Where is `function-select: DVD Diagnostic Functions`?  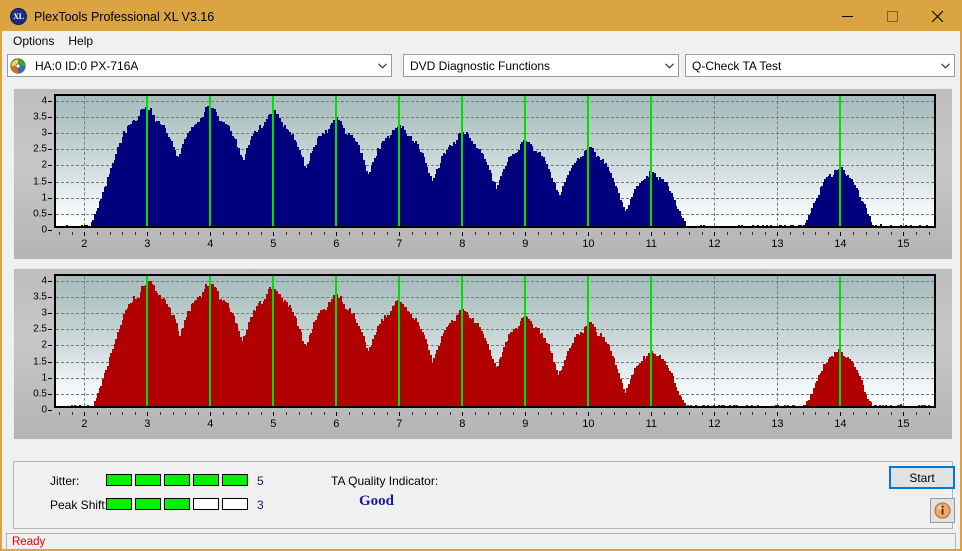
function-select: DVD Diagnostic Functions is located at coordinates (541, 65).